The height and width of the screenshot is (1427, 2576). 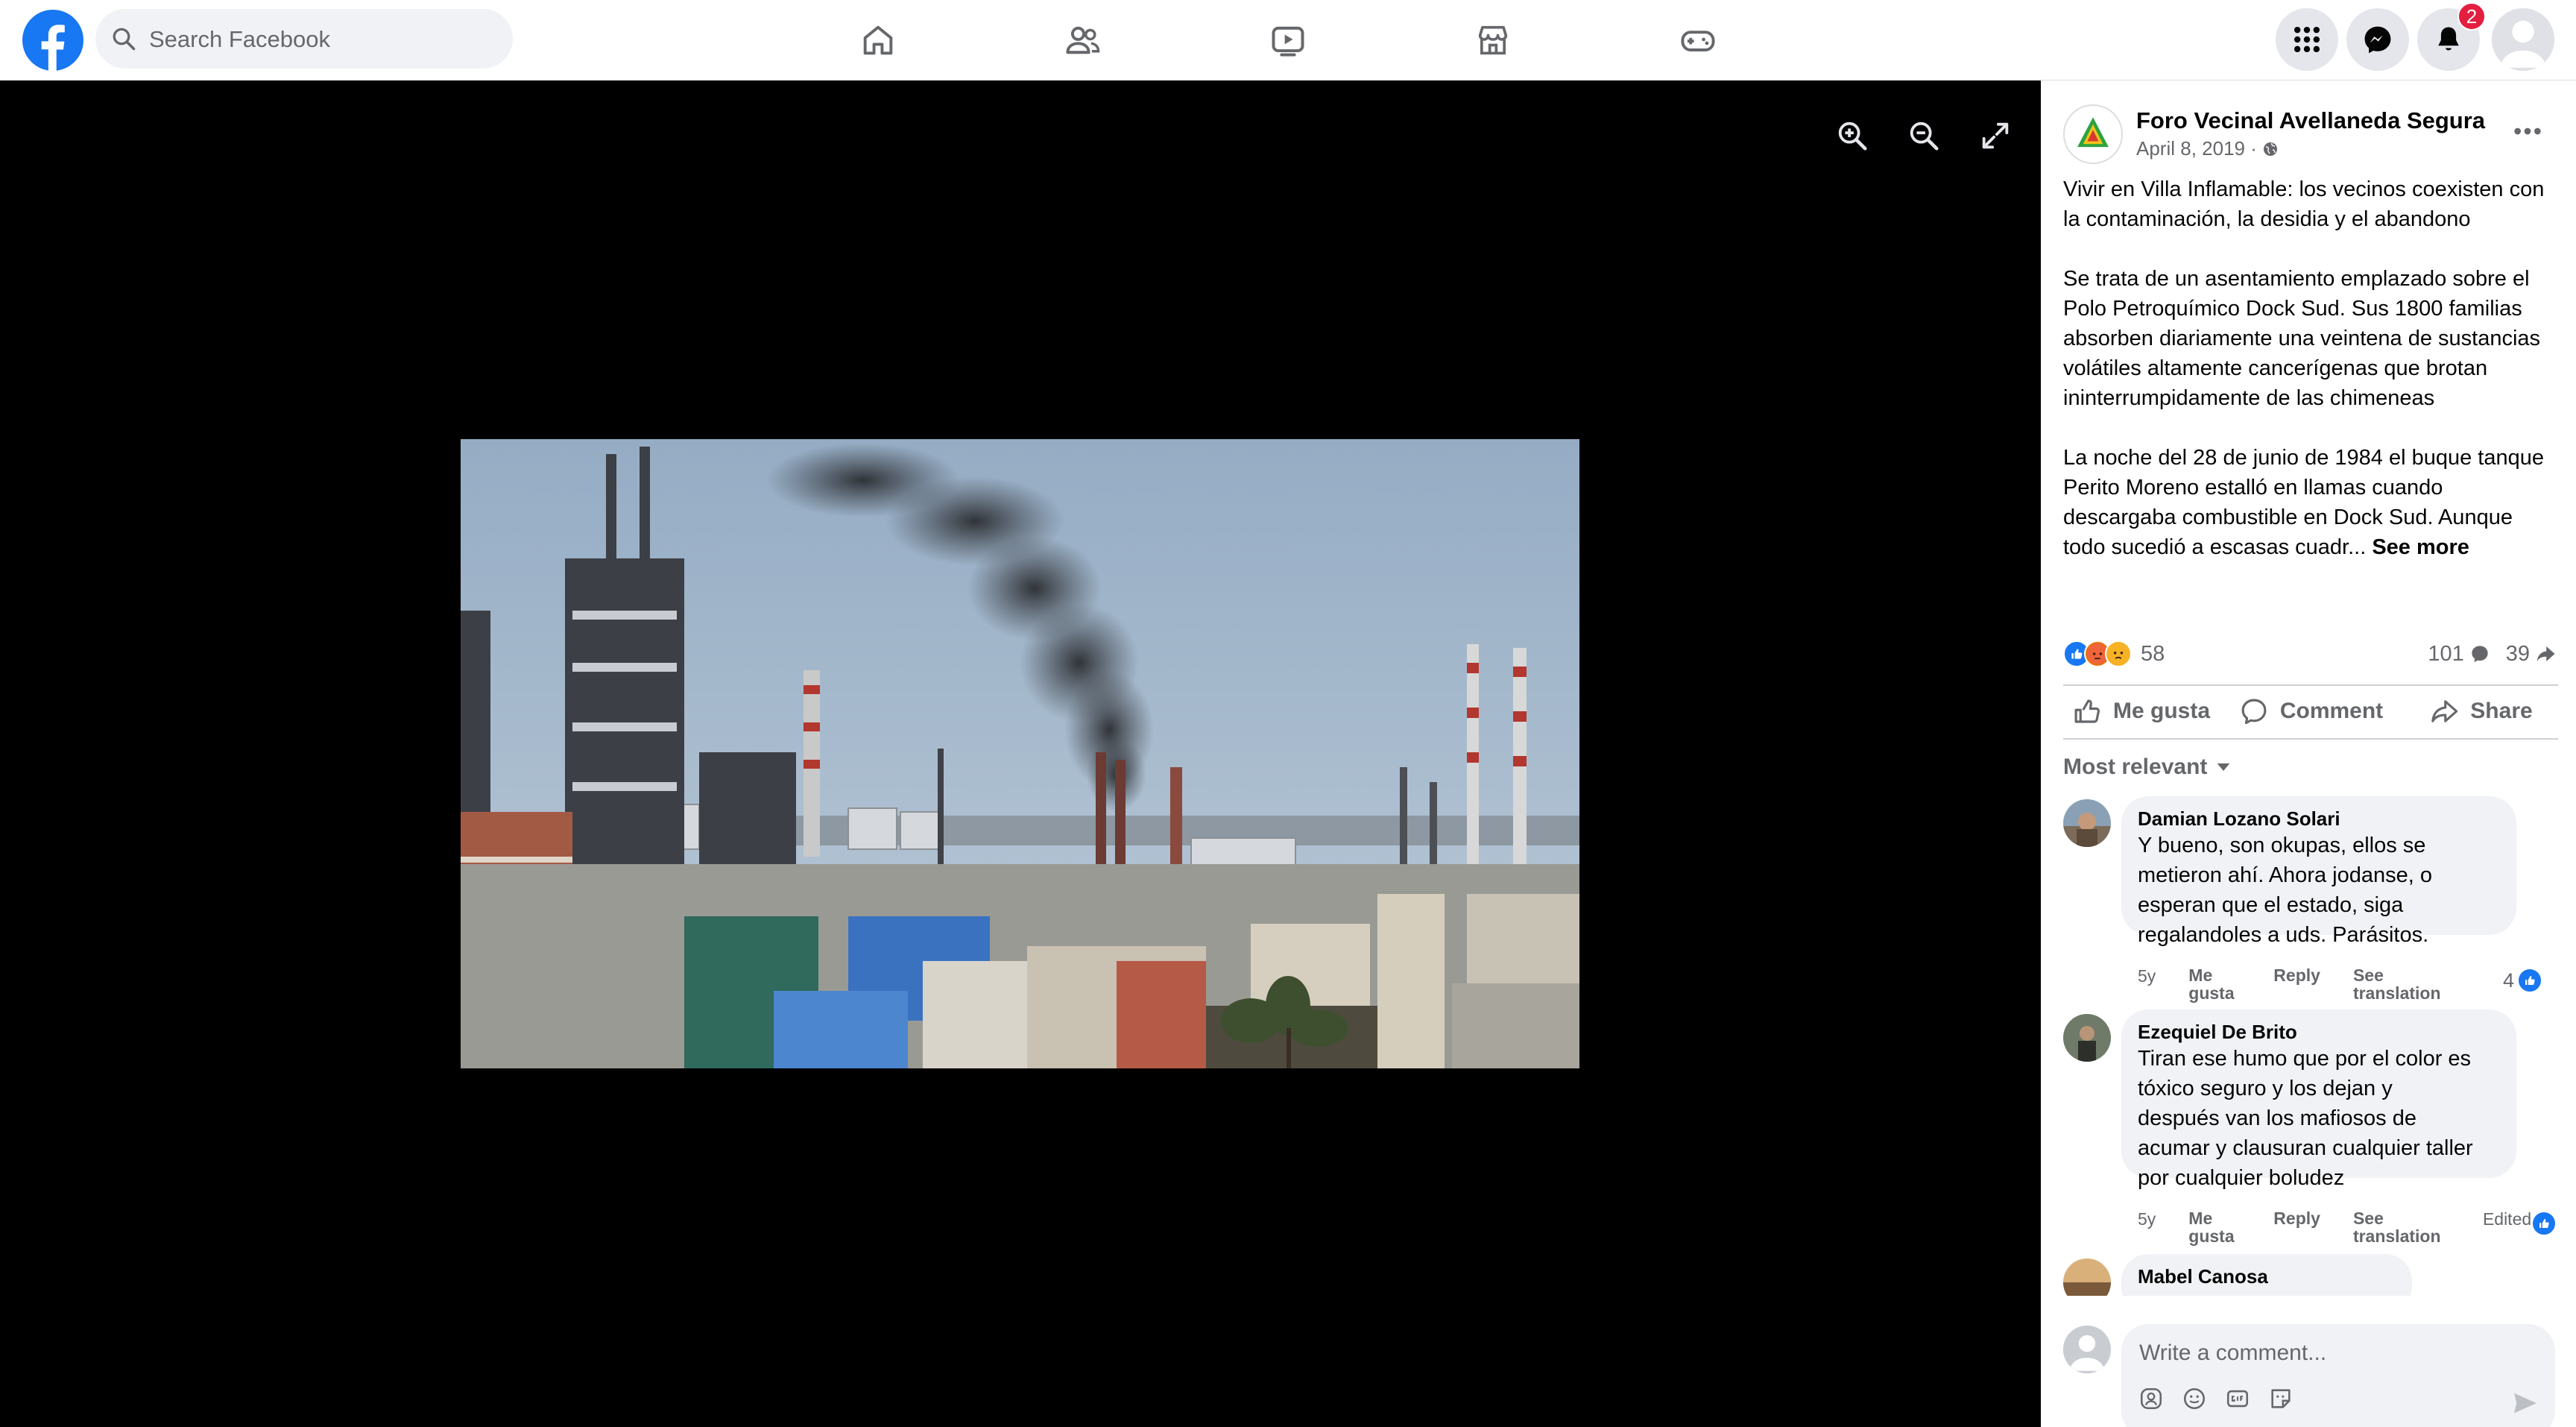 What do you see at coordinates (2420, 547) in the screenshot?
I see `see-more-link: See more` at bounding box center [2420, 547].